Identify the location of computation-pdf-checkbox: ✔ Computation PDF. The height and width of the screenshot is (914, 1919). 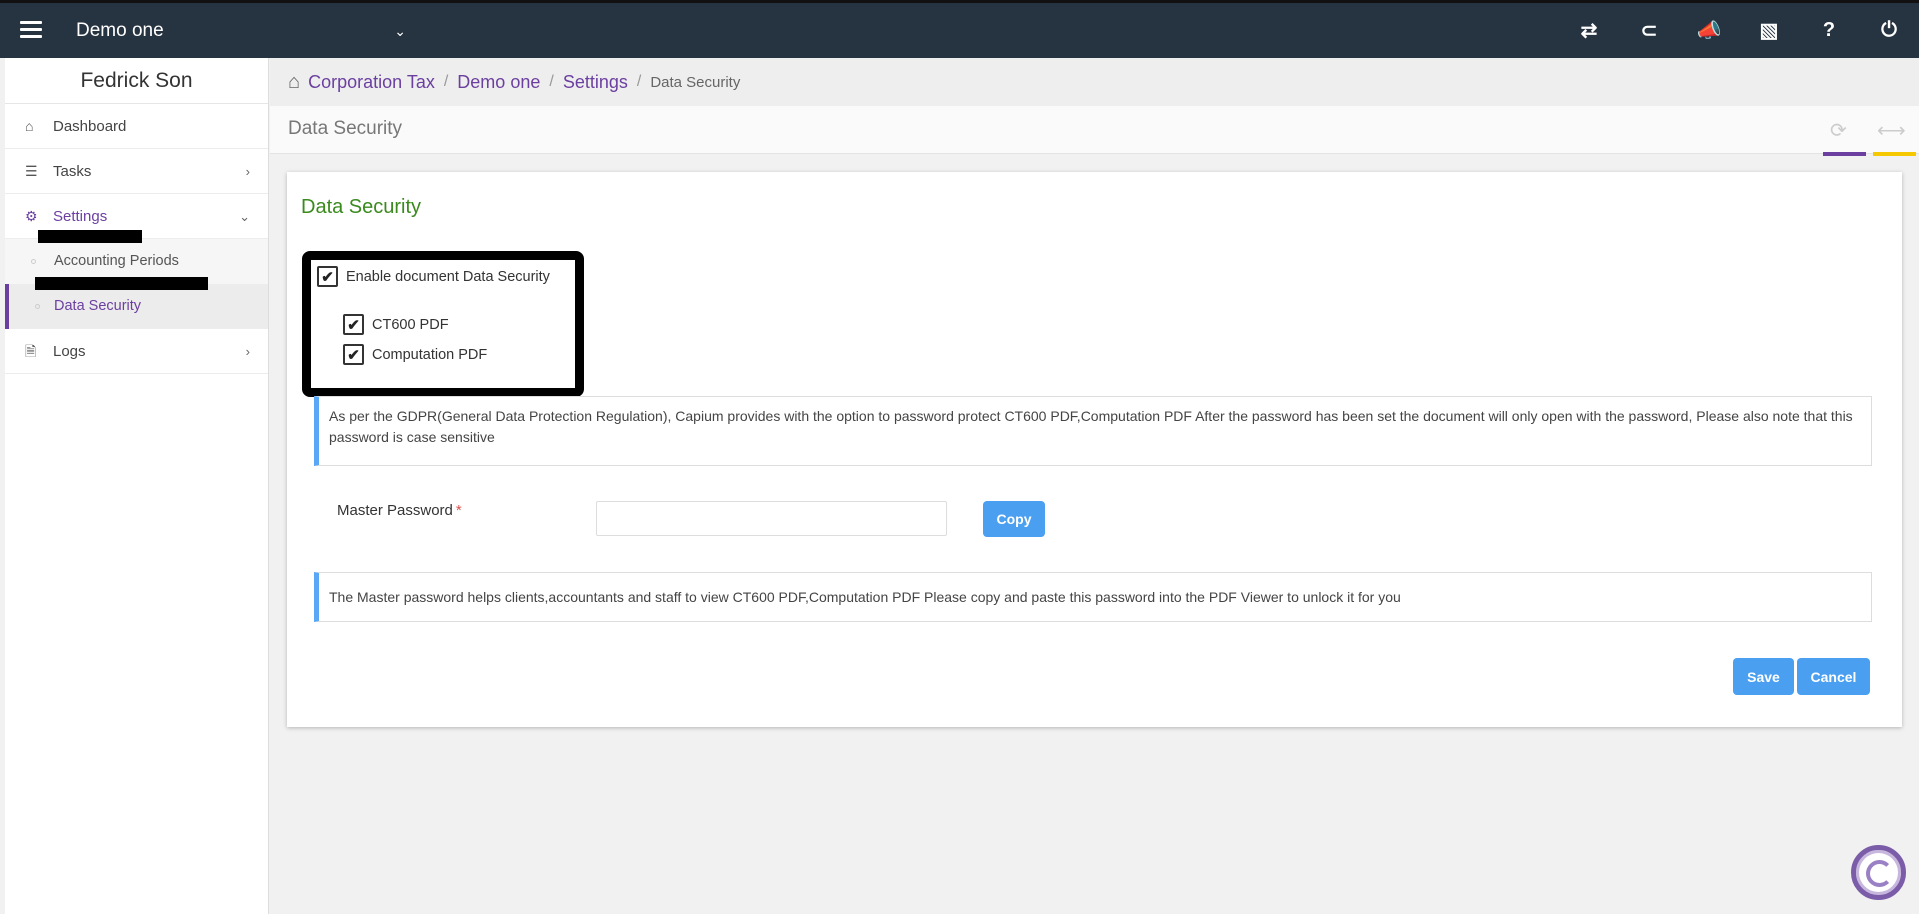
(415, 354).